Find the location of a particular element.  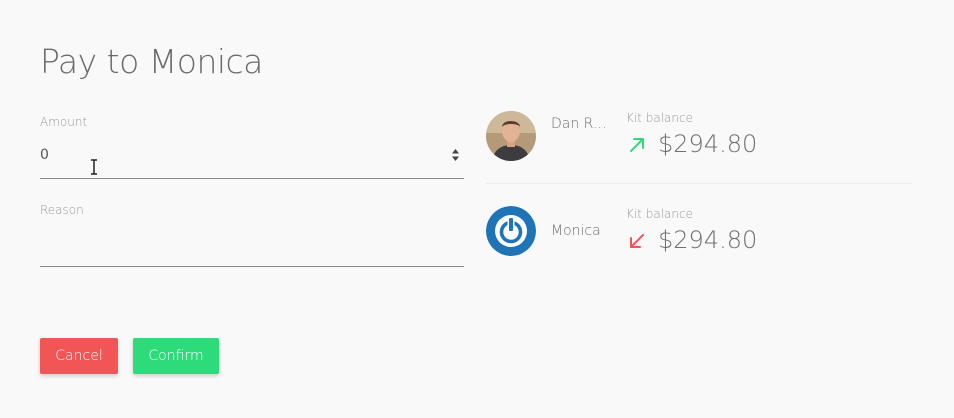

arrow-down-left-icon is located at coordinates (637, 241).